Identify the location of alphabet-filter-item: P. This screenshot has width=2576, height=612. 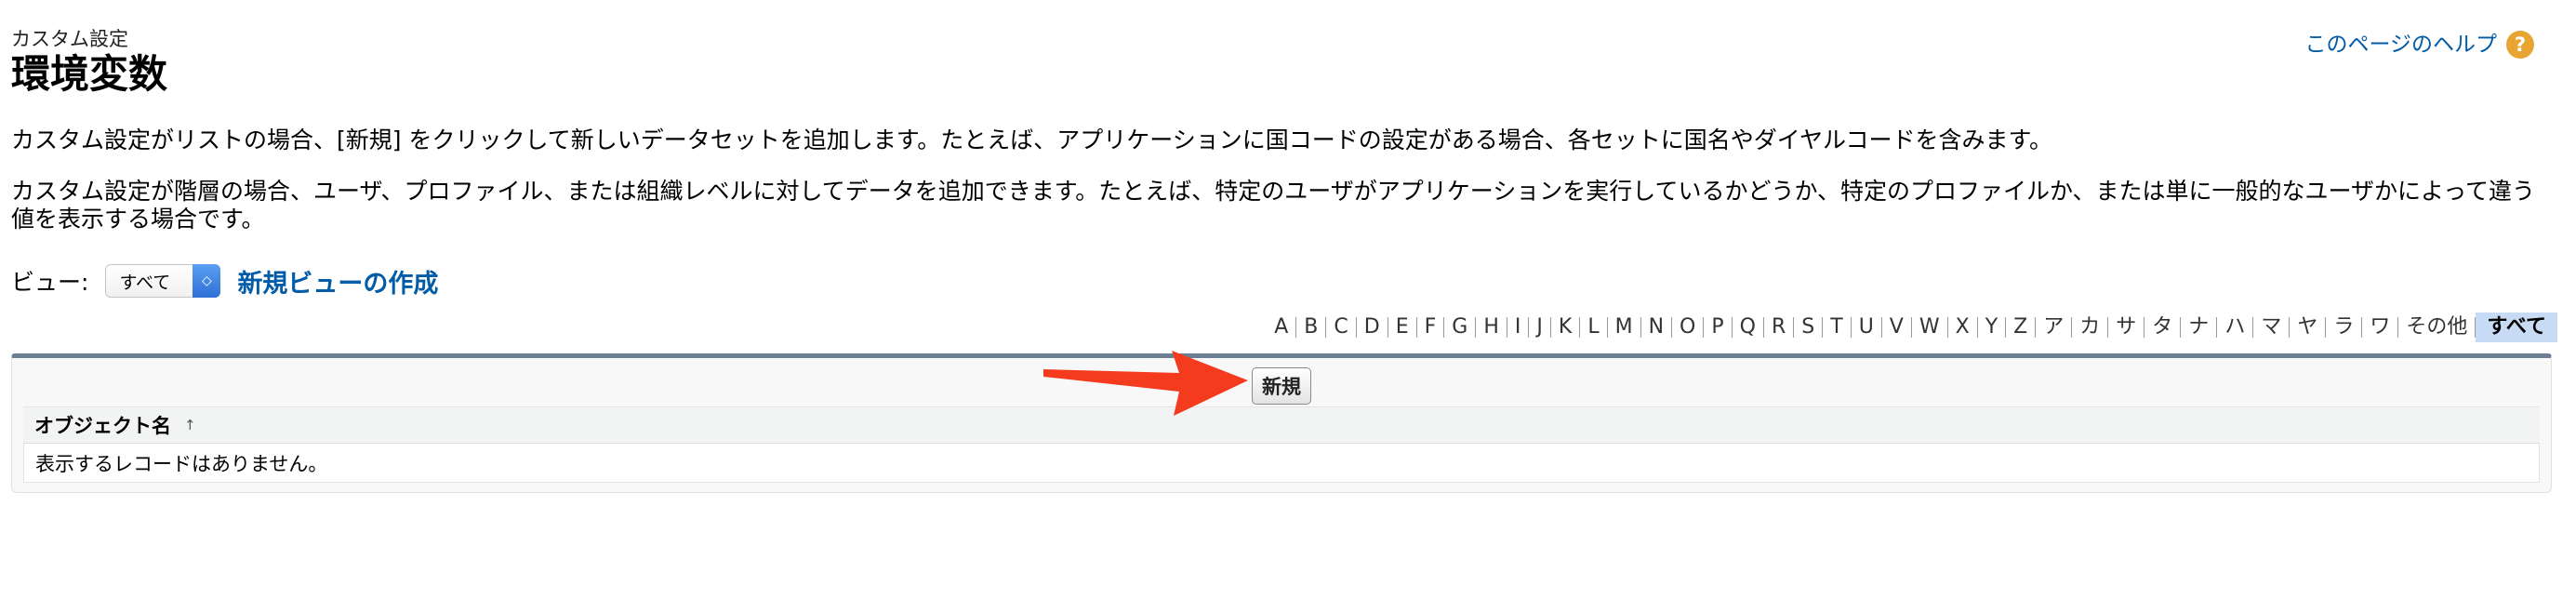
(1717, 327).